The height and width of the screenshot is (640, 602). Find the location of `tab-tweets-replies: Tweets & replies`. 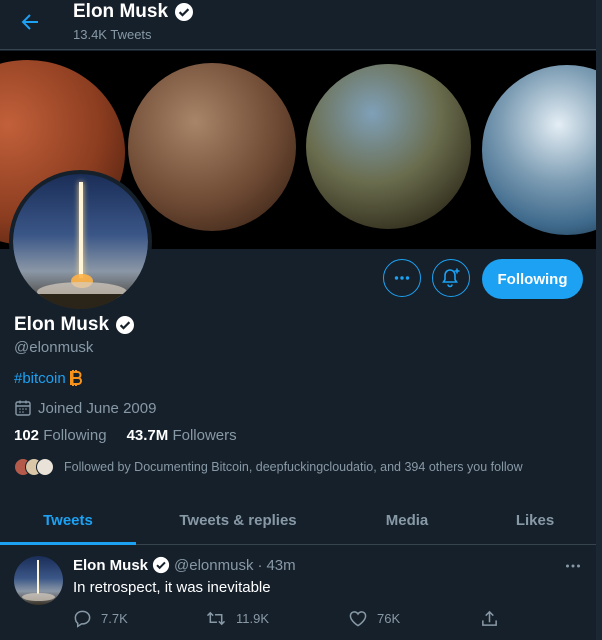

tab-tweets-replies: Tweets & replies is located at coordinates (238, 520).